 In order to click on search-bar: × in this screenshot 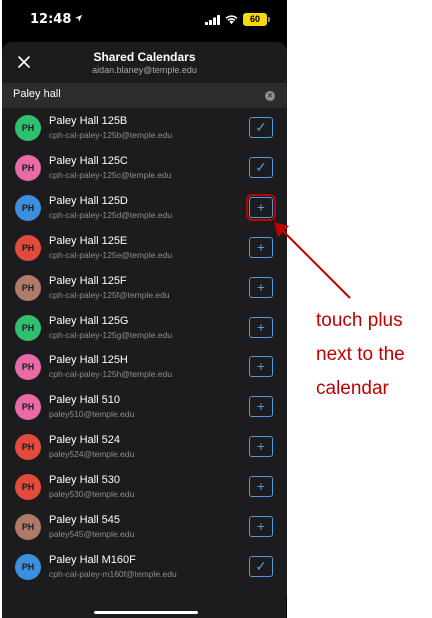, I will do `click(144, 95)`.